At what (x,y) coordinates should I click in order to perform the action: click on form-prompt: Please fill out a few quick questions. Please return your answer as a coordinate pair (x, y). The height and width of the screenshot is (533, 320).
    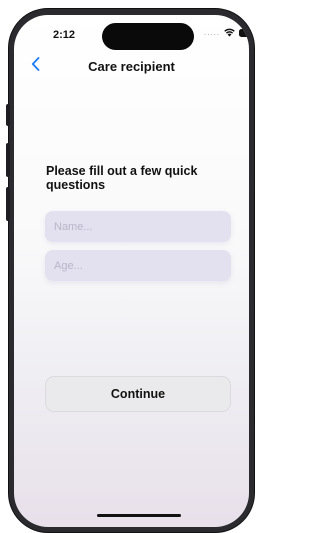
    Looking at the image, I should click on (122, 178).